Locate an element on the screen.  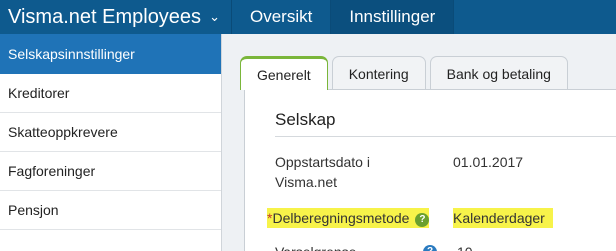
nav-oversikt: Oversikt is located at coordinates (282, 17).